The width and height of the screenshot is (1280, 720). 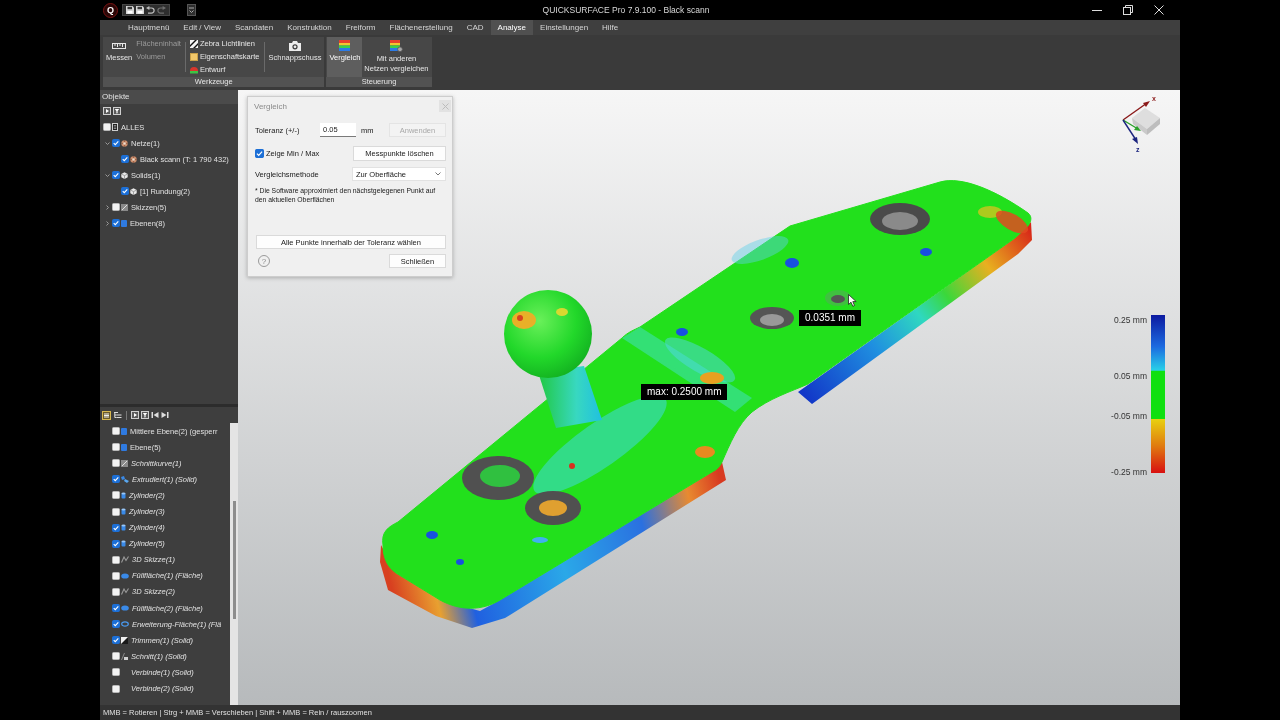 I want to click on menu-tab: Edit / View, so click(x=202, y=27).